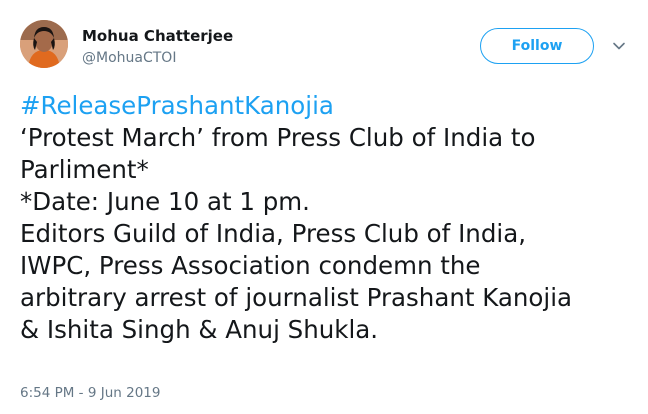 This screenshot has width=648, height=414. Describe the element at coordinates (250, 265) in the screenshot. I see `tweet-line: IWPC, Press Association condemn the` at that location.